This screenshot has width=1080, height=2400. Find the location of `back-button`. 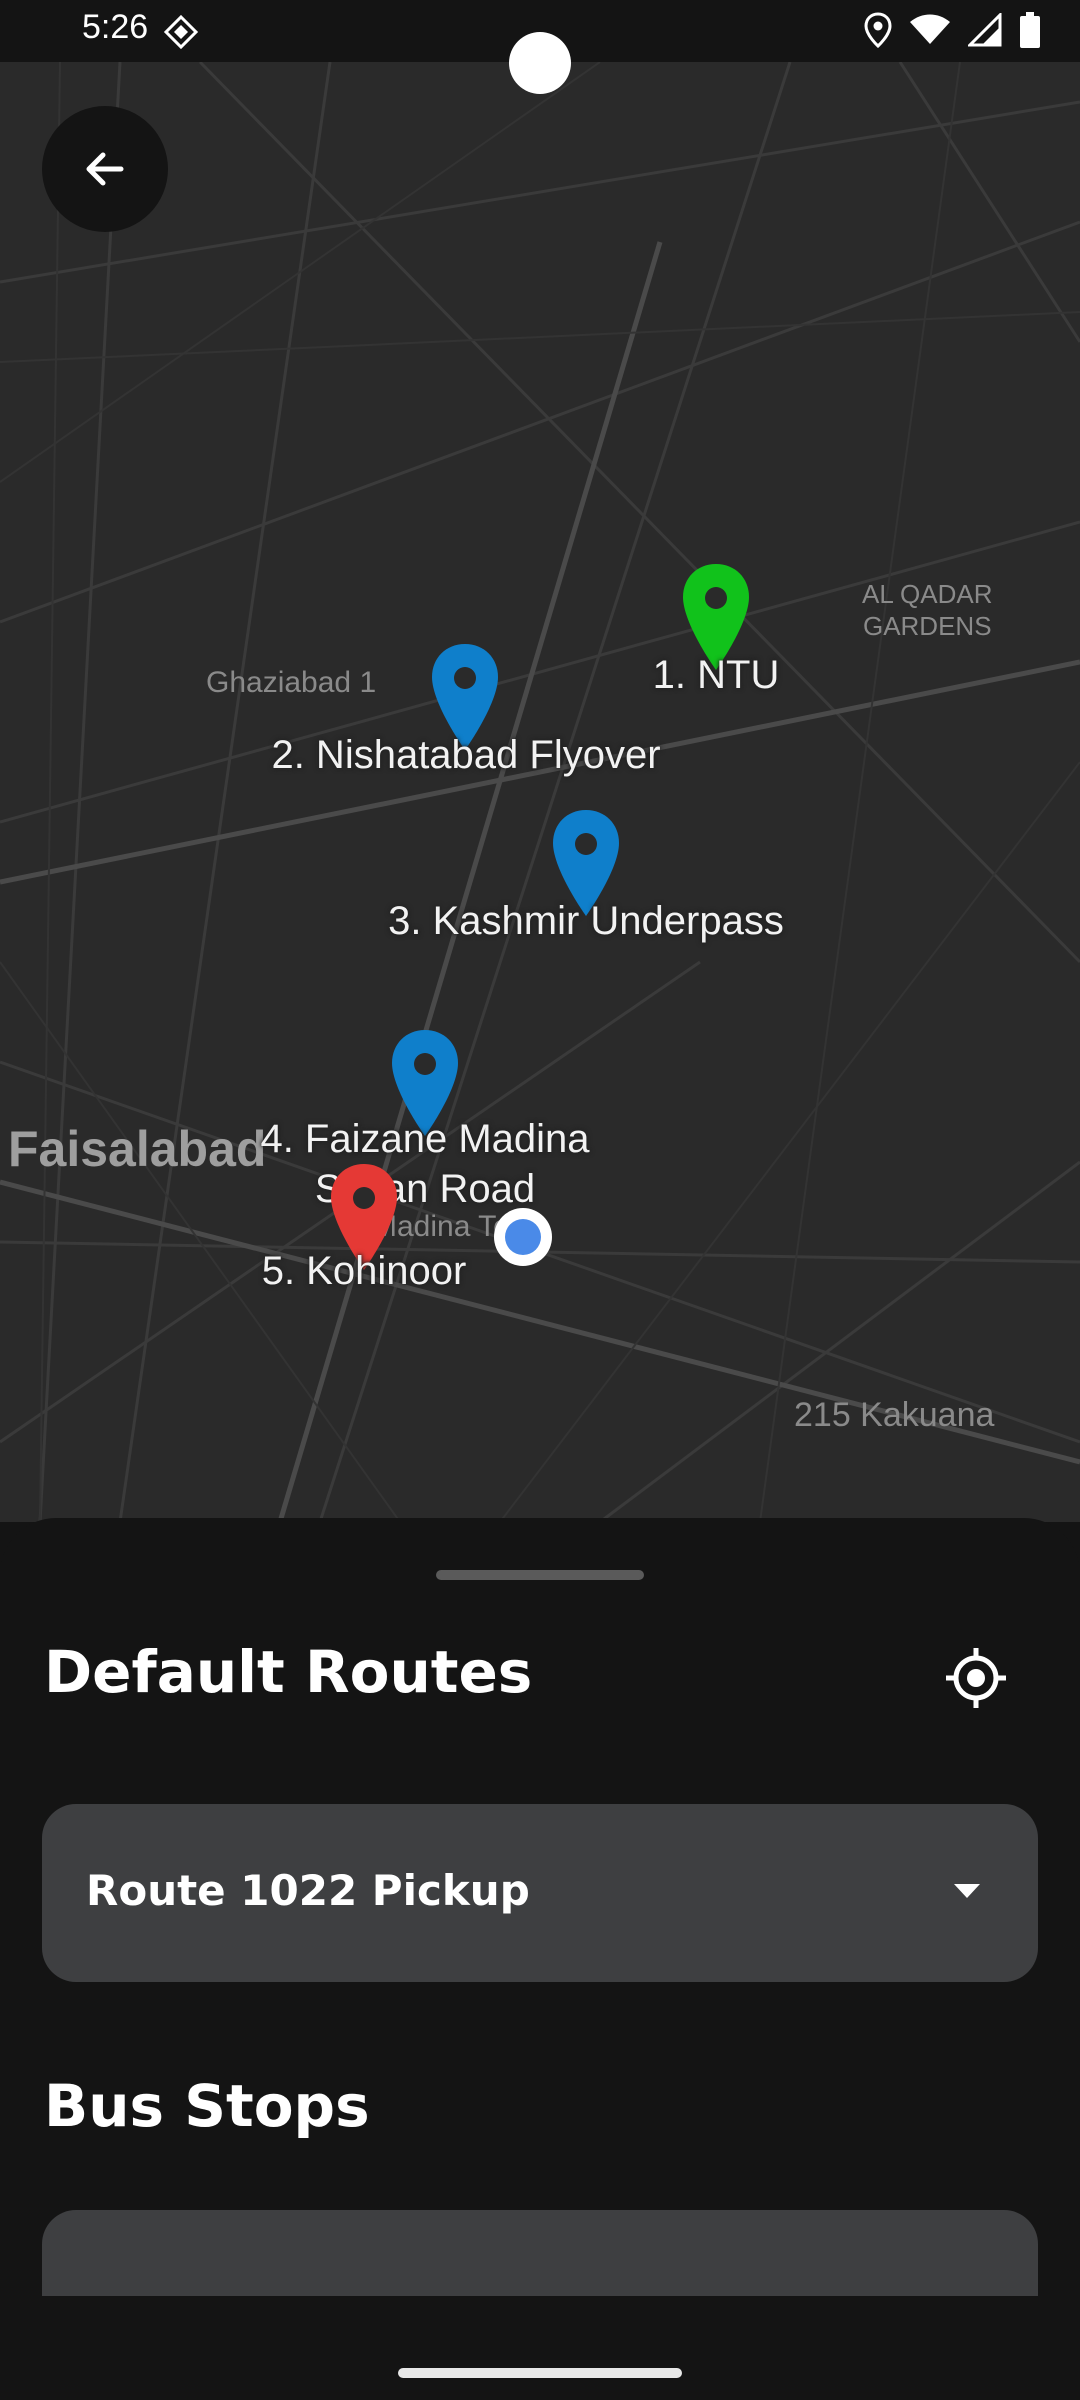

back-button is located at coordinates (105, 169).